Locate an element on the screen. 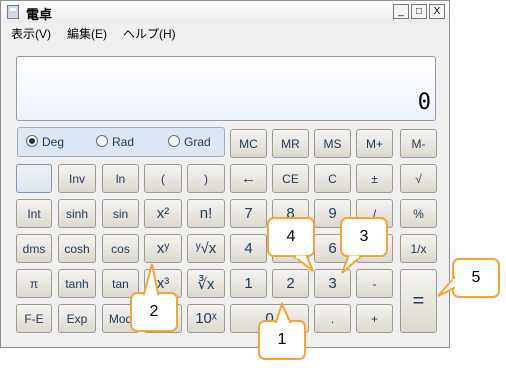 The height and width of the screenshot is (368, 506). key-int: Int is located at coordinates (34, 213).